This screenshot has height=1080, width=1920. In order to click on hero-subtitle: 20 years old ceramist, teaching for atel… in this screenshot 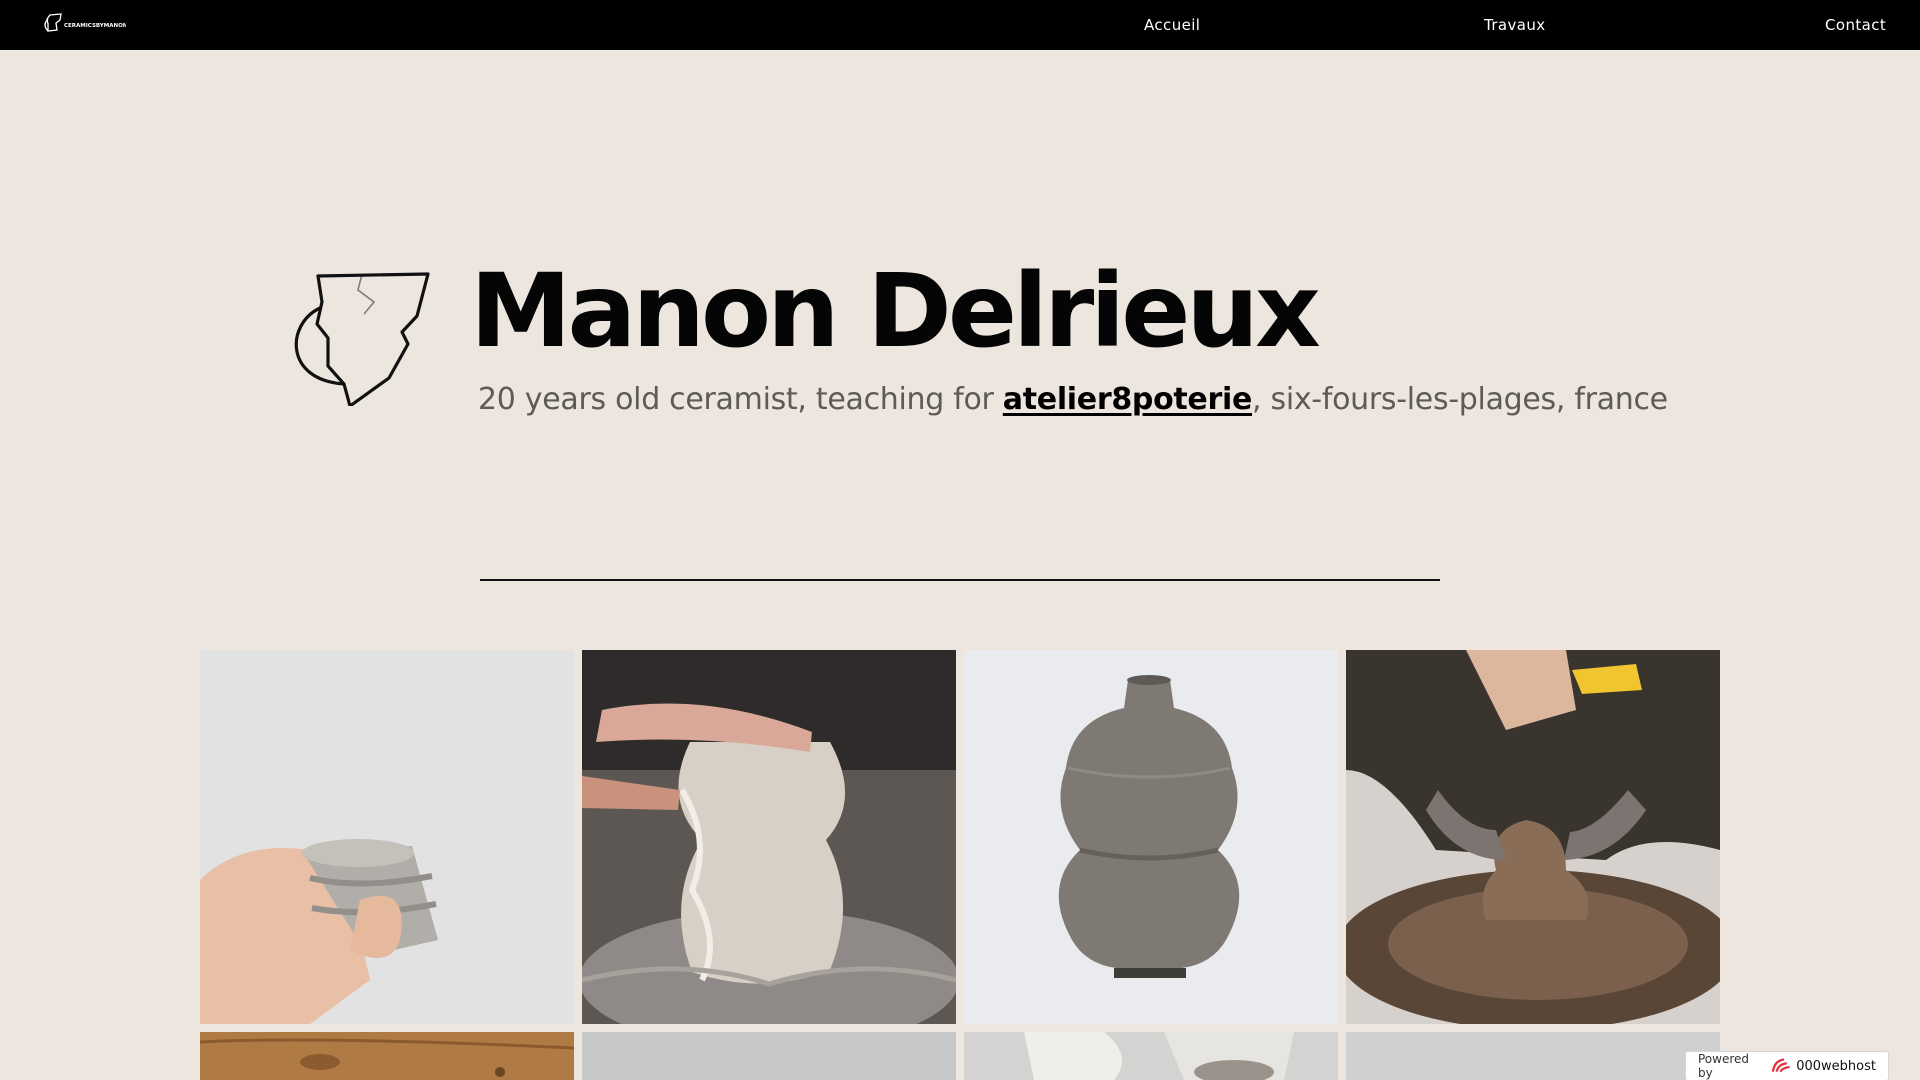, I will do `click(1073, 399)`.